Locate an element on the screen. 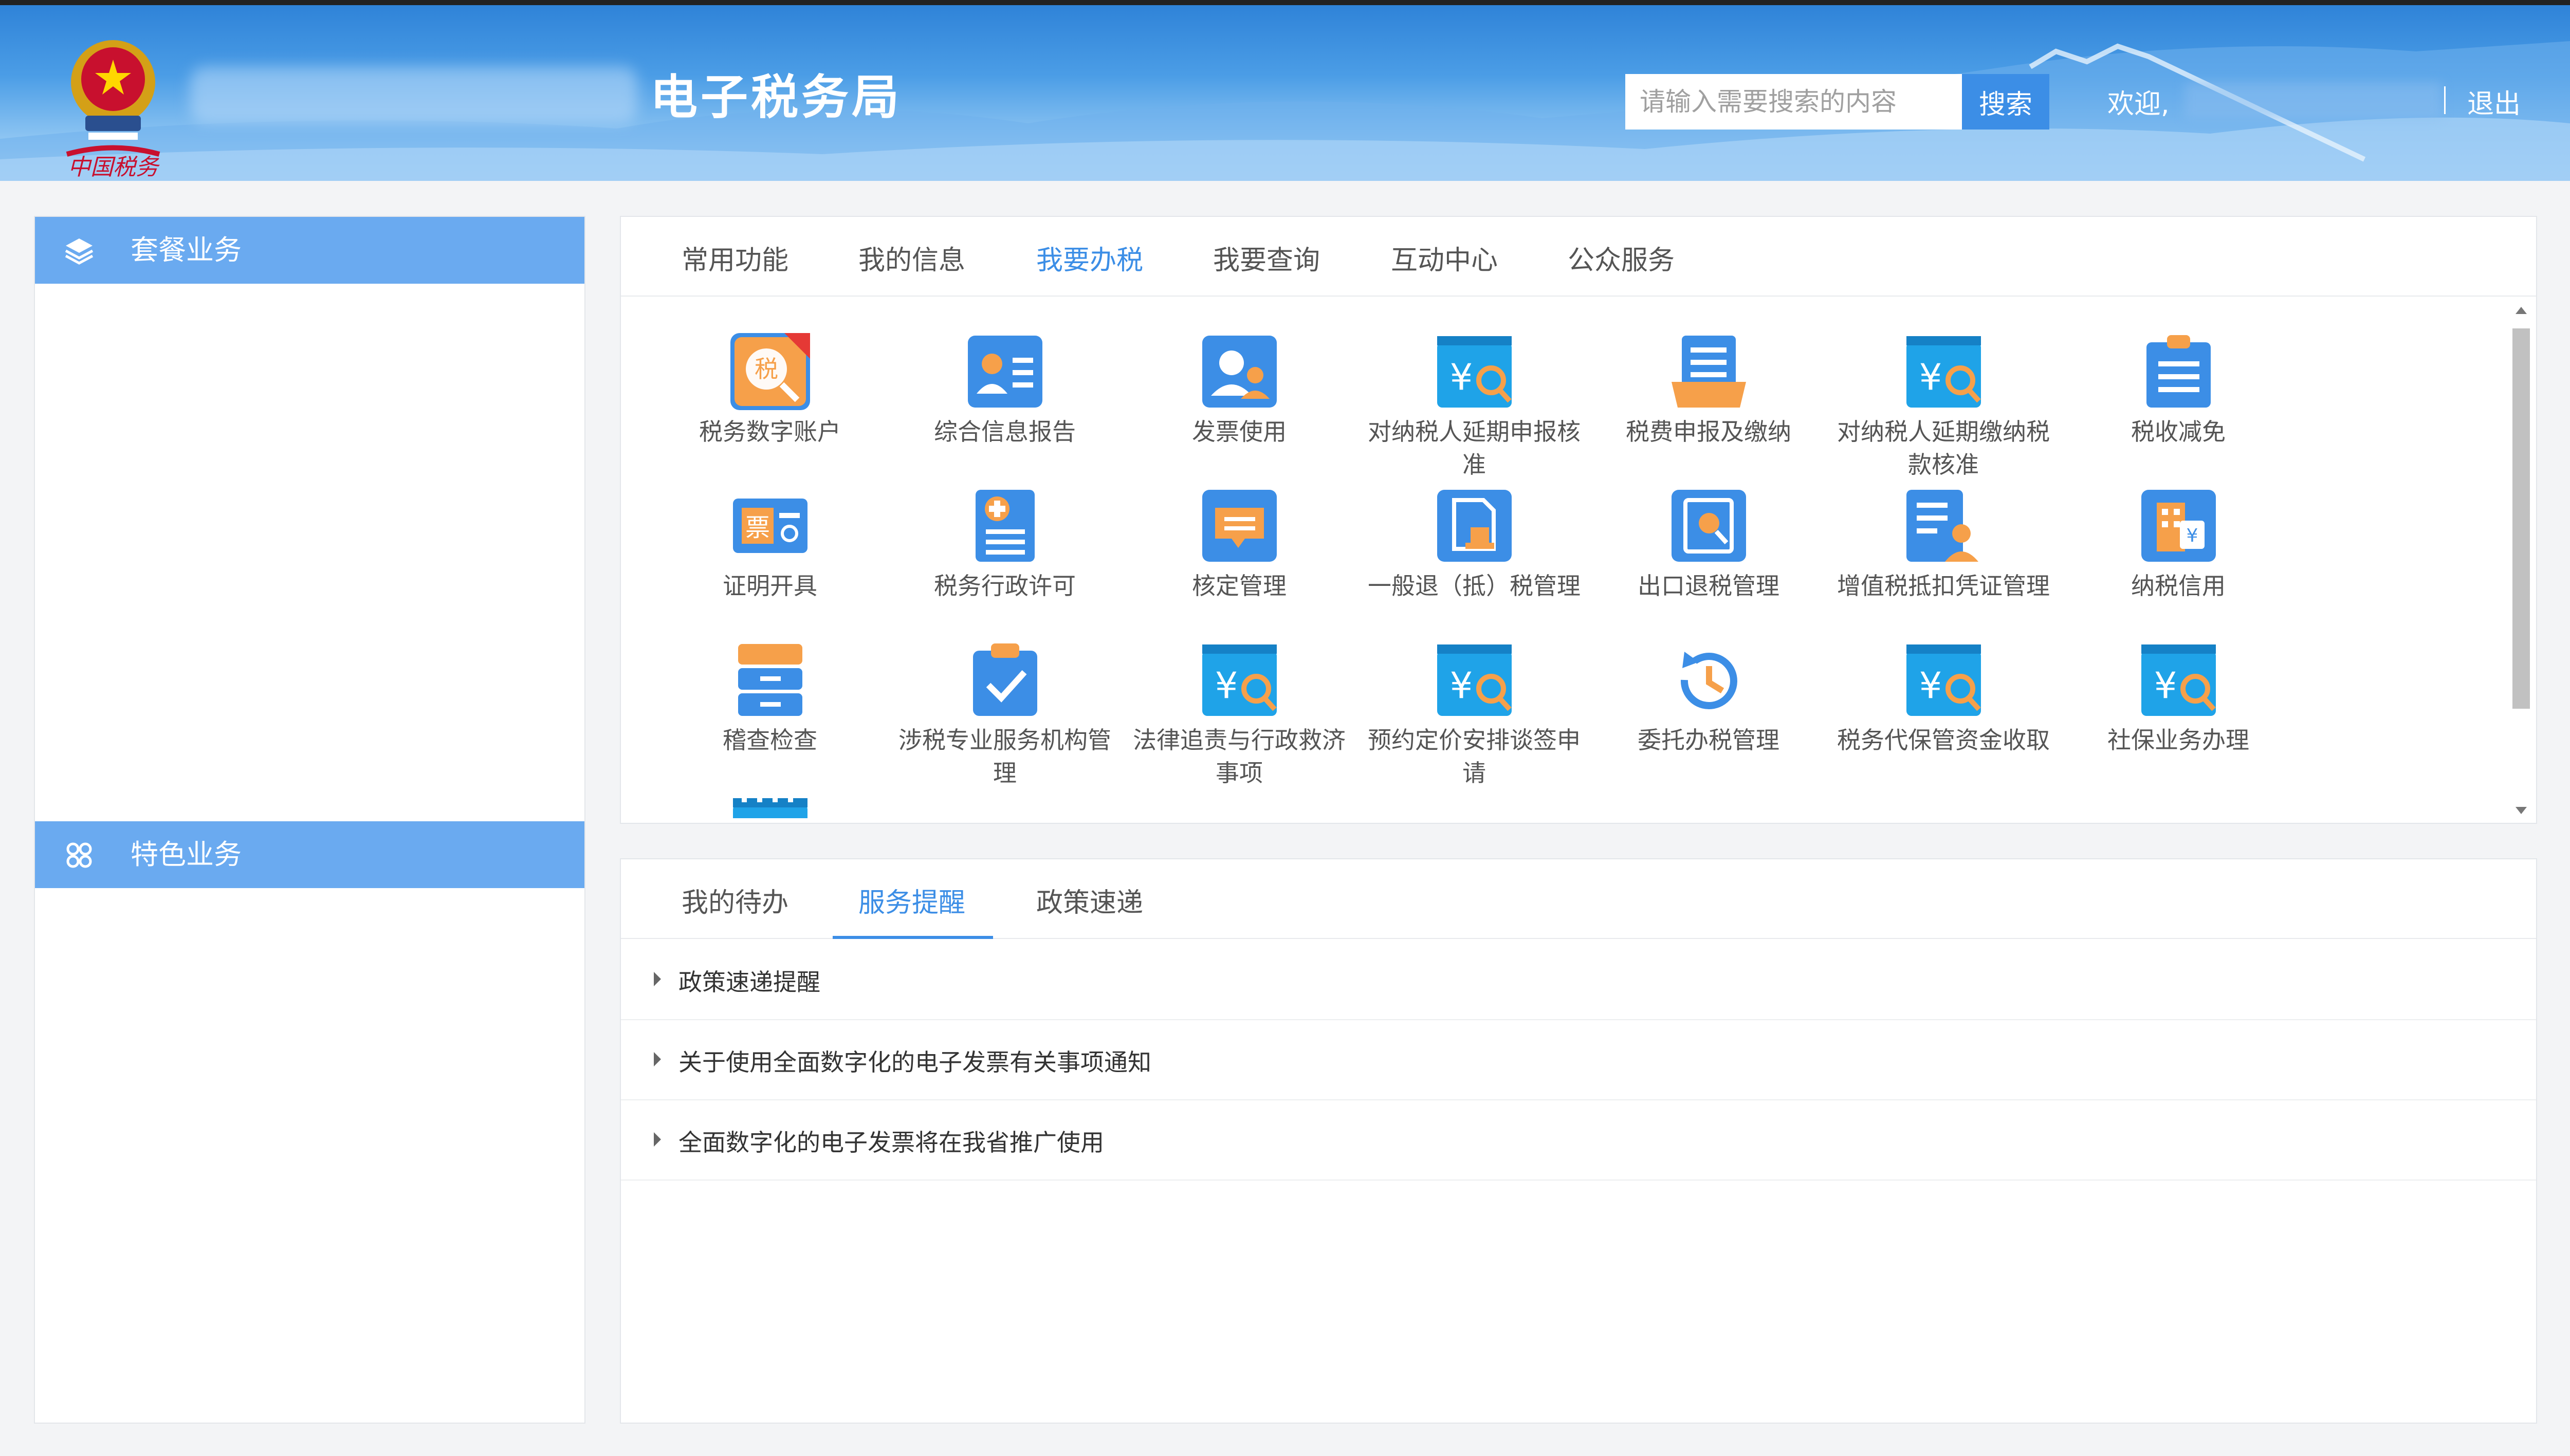 The width and height of the screenshot is (2570, 1456). calendar-icon is located at coordinates (769, 806).